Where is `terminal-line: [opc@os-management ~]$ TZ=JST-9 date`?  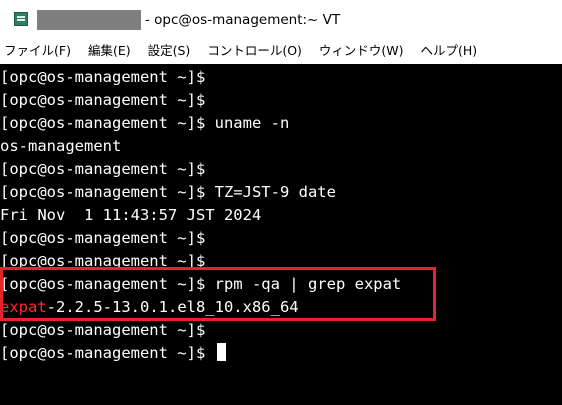 terminal-line: [opc@os-management ~]$ TZ=JST-9 date is located at coordinates (168, 192).